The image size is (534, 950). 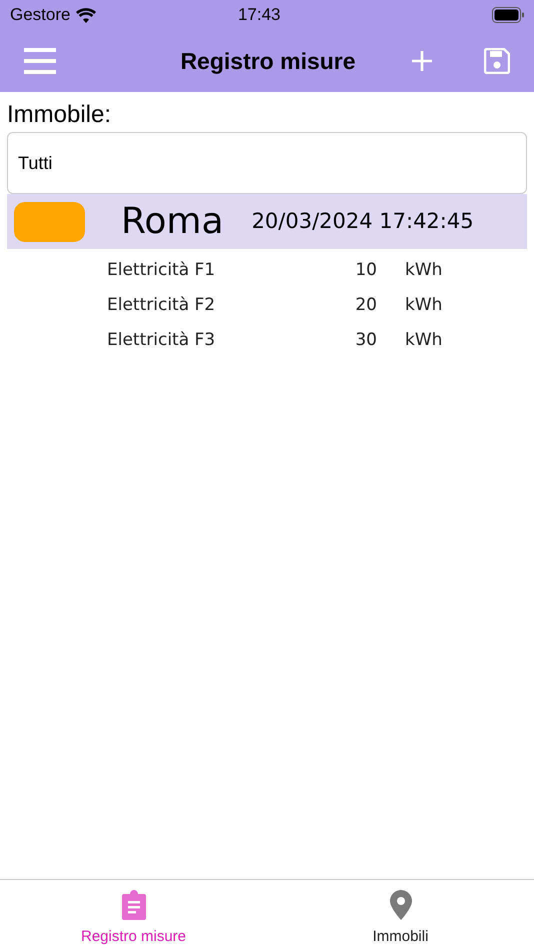 What do you see at coordinates (161, 270) in the screenshot?
I see `reading-name: Elettricità F1` at bounding box center [161, 270].